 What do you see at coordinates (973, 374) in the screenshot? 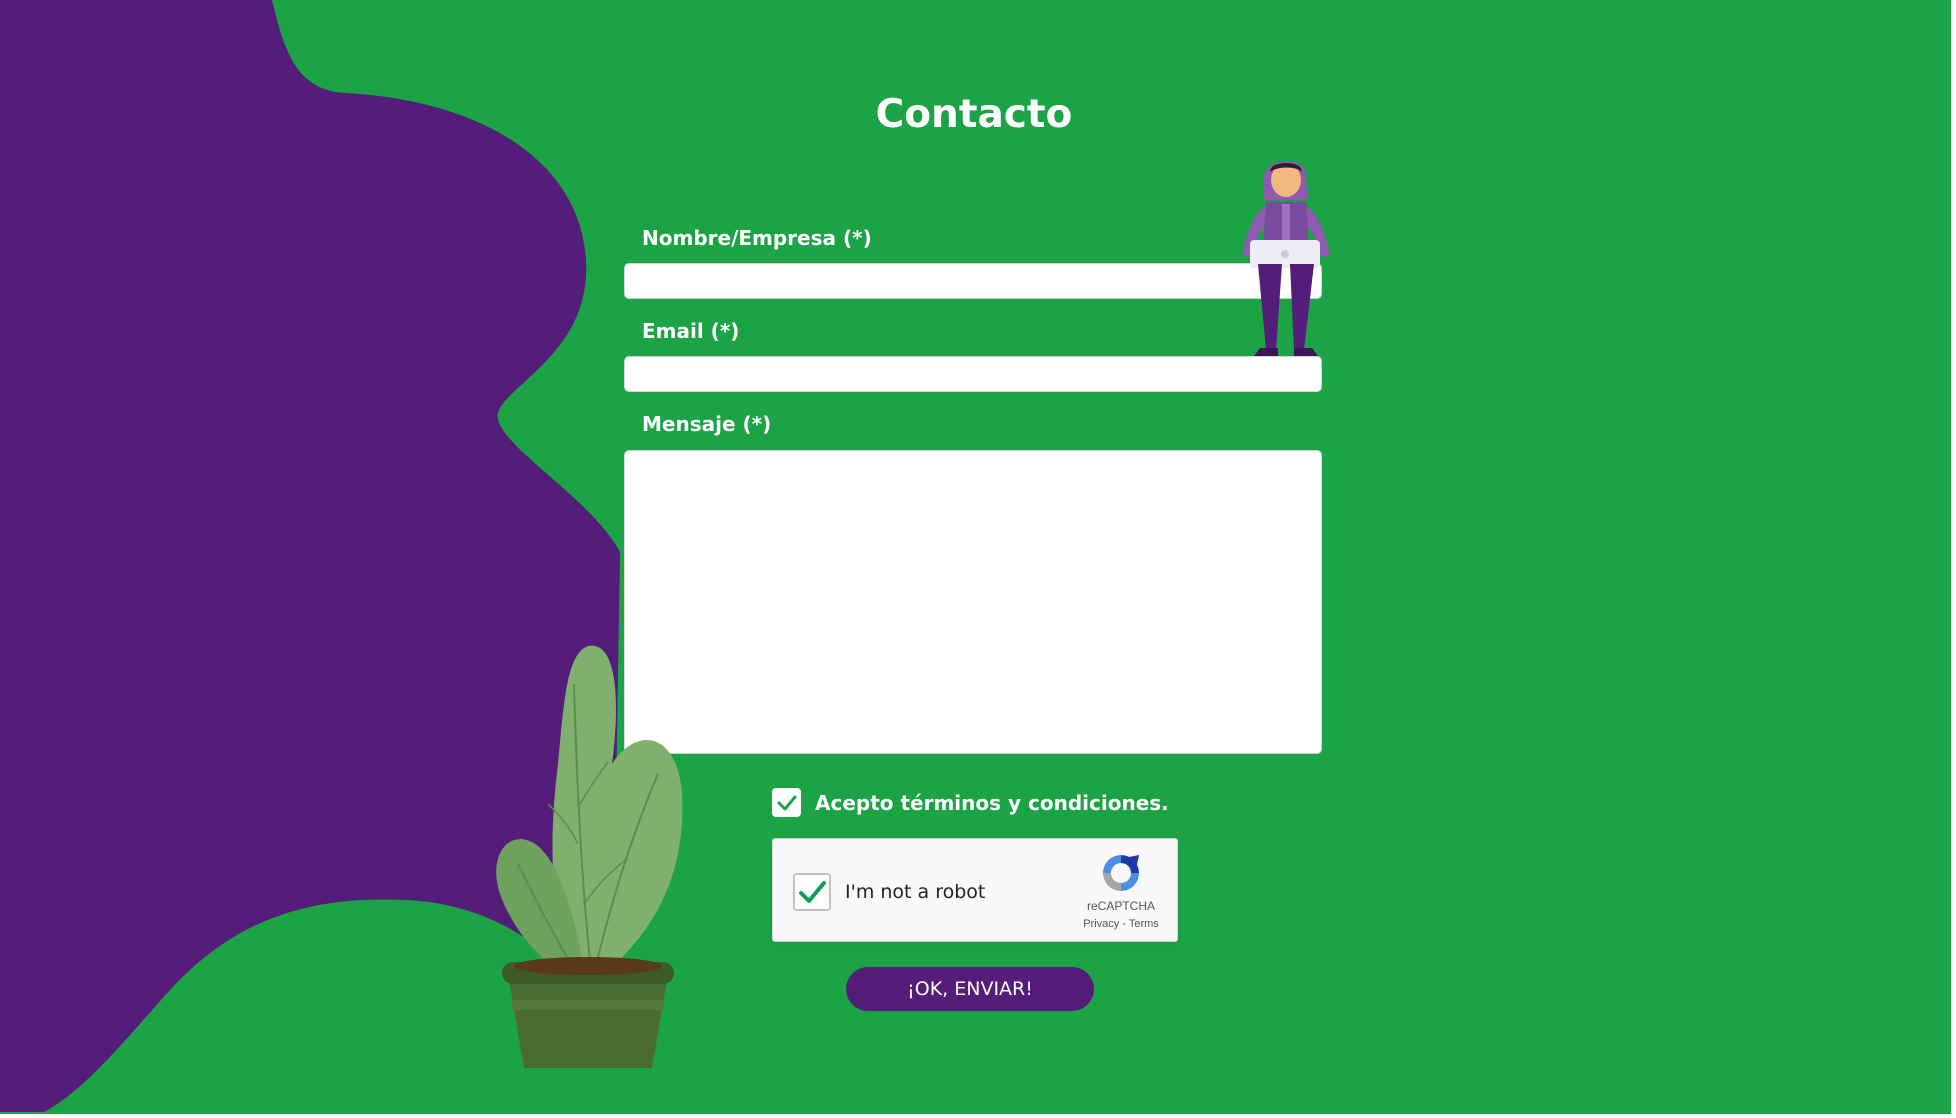
I see `email-input` at bounding box center [973, 374].